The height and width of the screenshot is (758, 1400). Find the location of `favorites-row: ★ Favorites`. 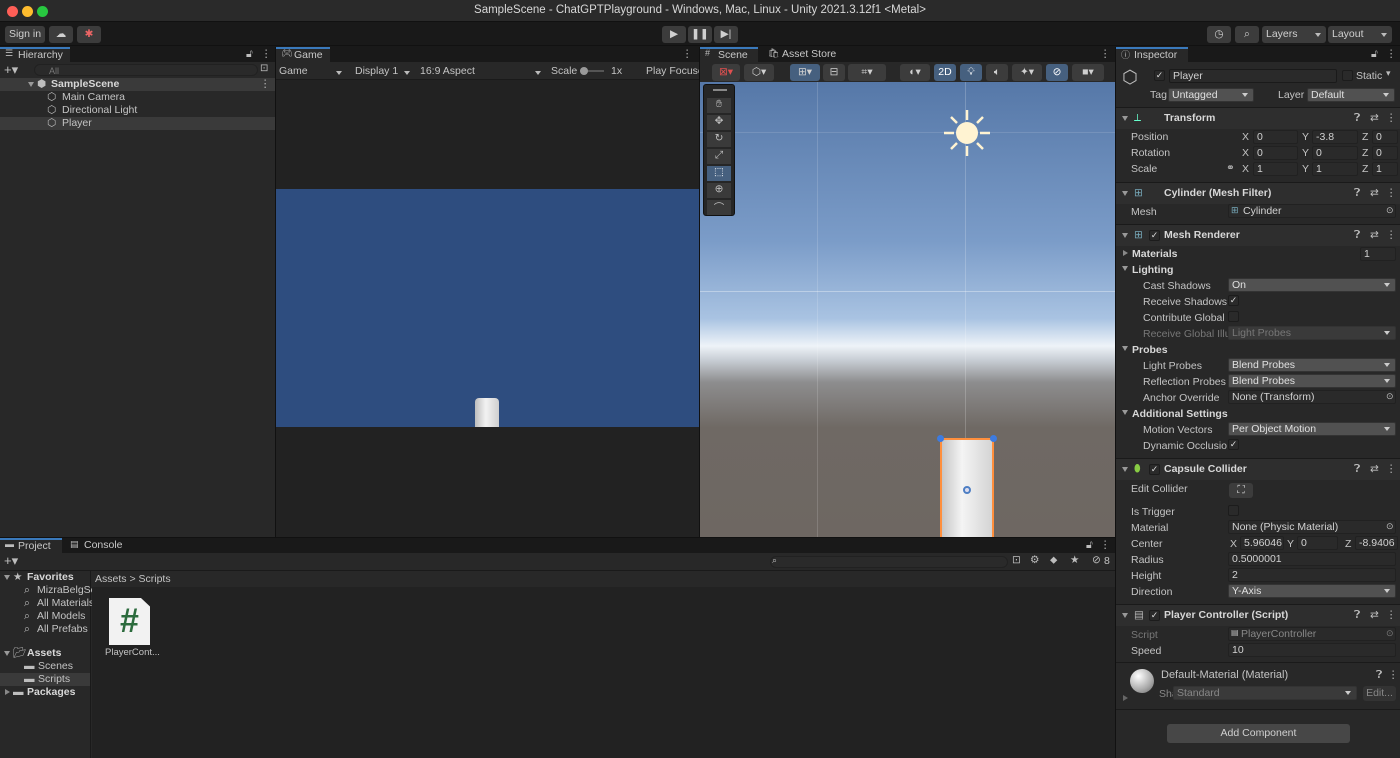

favorites-row: ★ Favorites is located at coordinates (45, 577).